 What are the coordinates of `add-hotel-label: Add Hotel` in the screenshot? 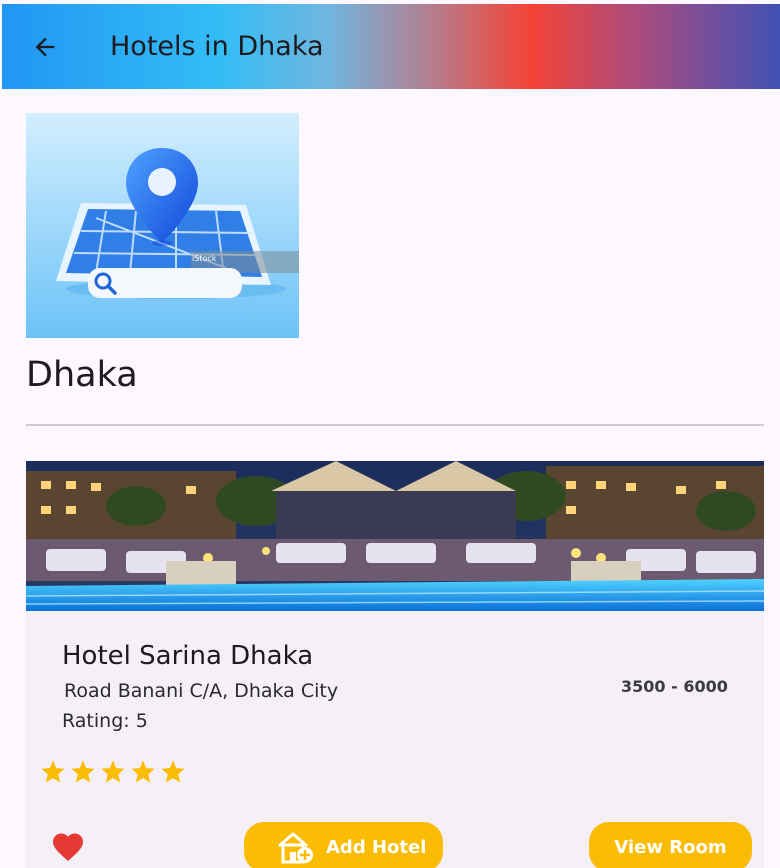 It's located at (376, 847).